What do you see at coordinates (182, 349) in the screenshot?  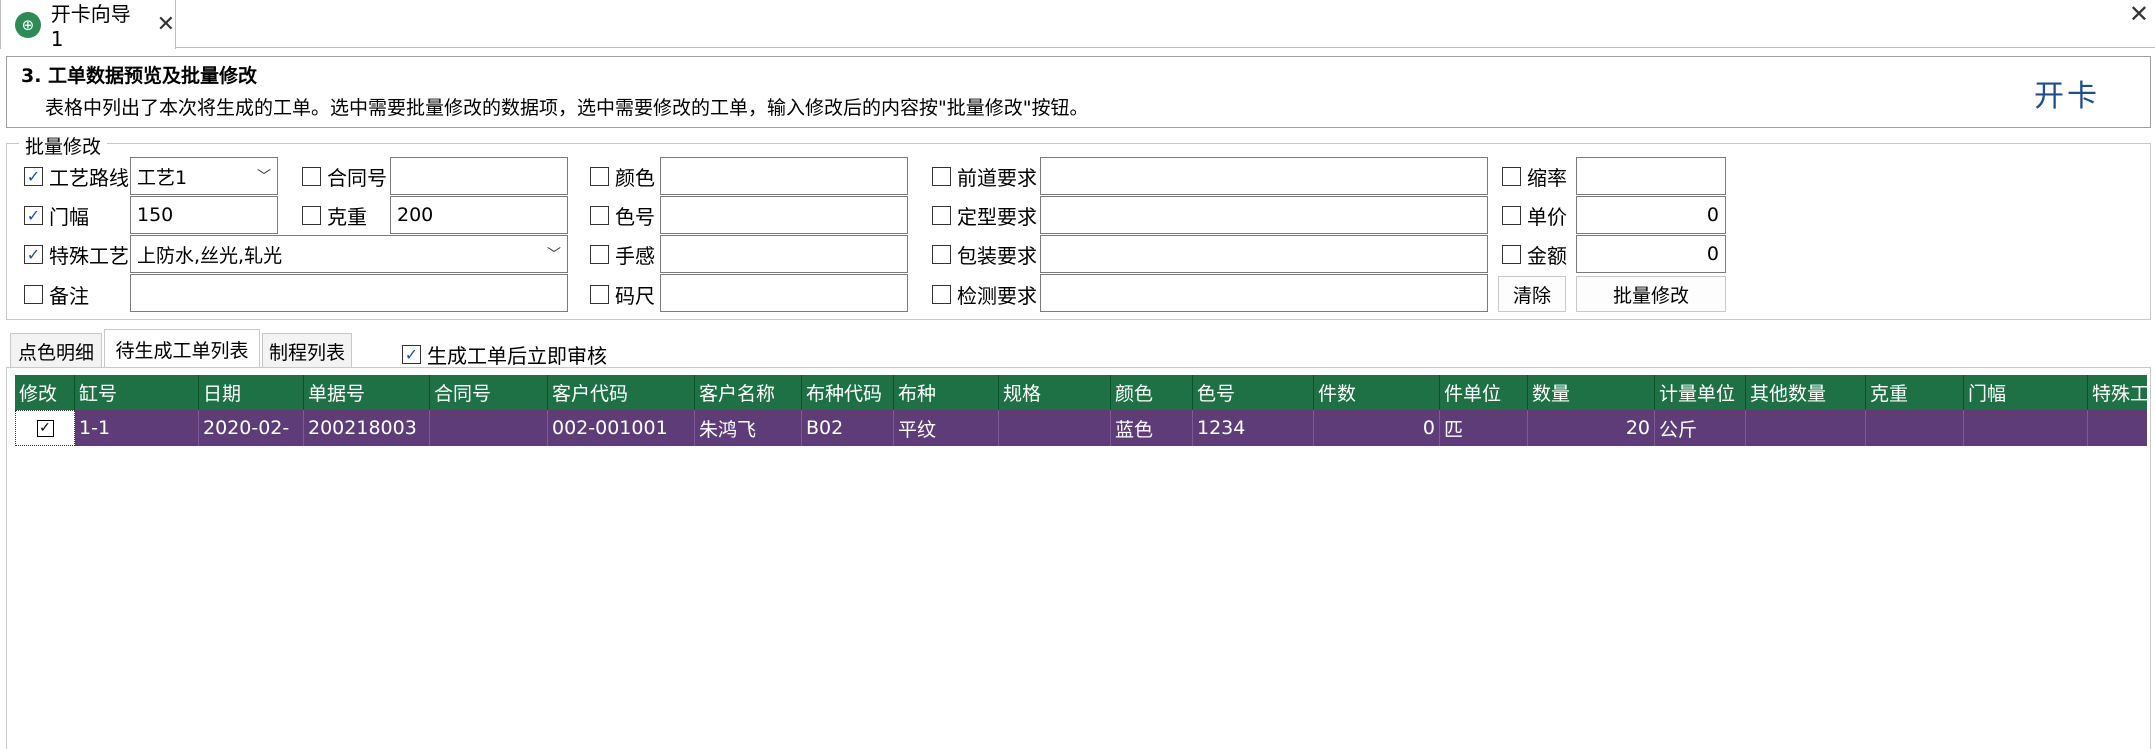 I see `tab-pending-orders: 待生成工单列表` at bounding box center [182, 349].